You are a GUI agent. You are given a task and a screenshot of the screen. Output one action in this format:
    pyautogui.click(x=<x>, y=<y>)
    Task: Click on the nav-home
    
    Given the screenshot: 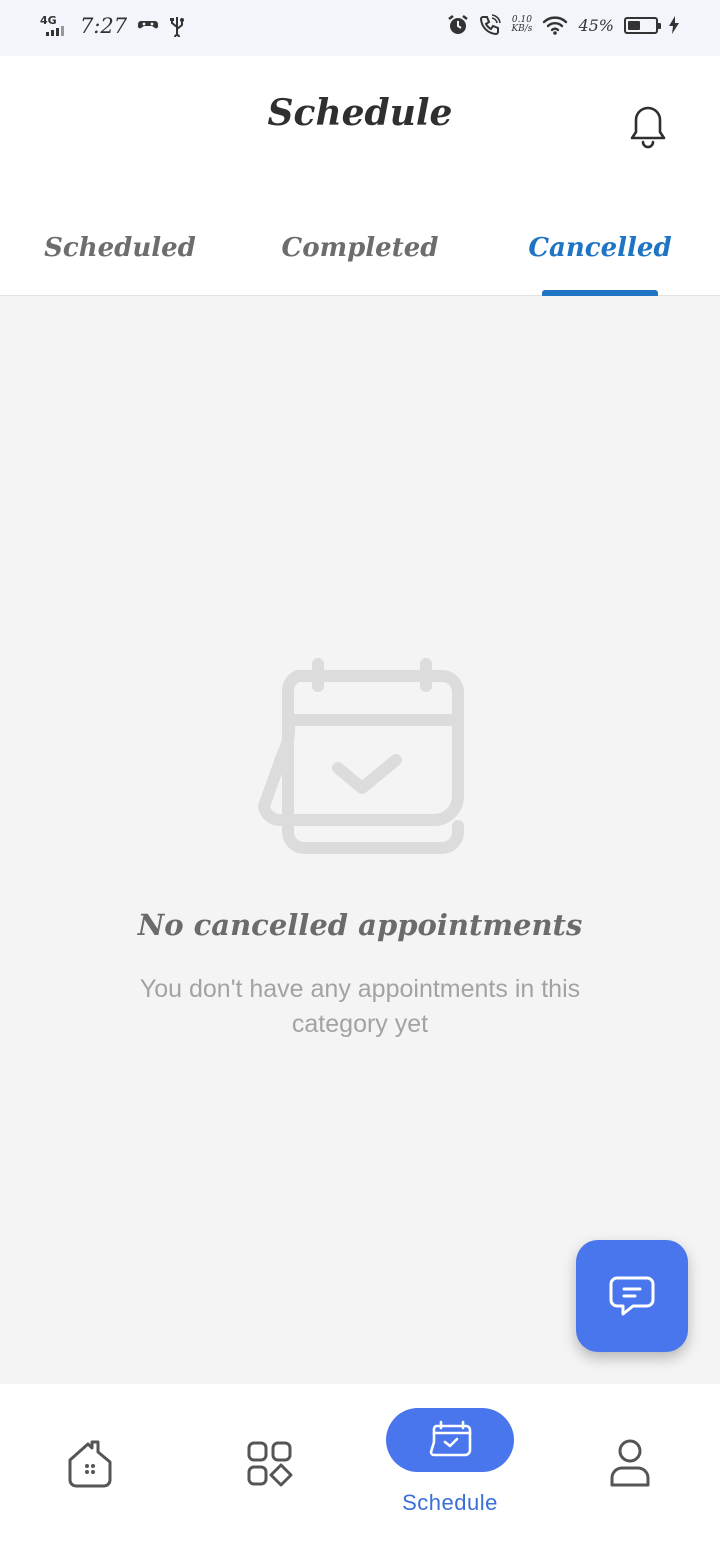 What is the action you would take?
    pyautogui.click(x=90, y=1464)
    